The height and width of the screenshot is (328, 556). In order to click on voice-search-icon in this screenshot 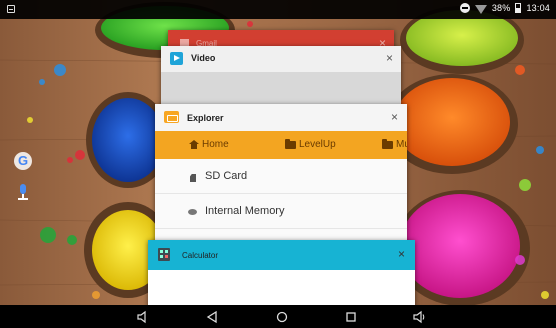, I will do `click(24, 192)`.